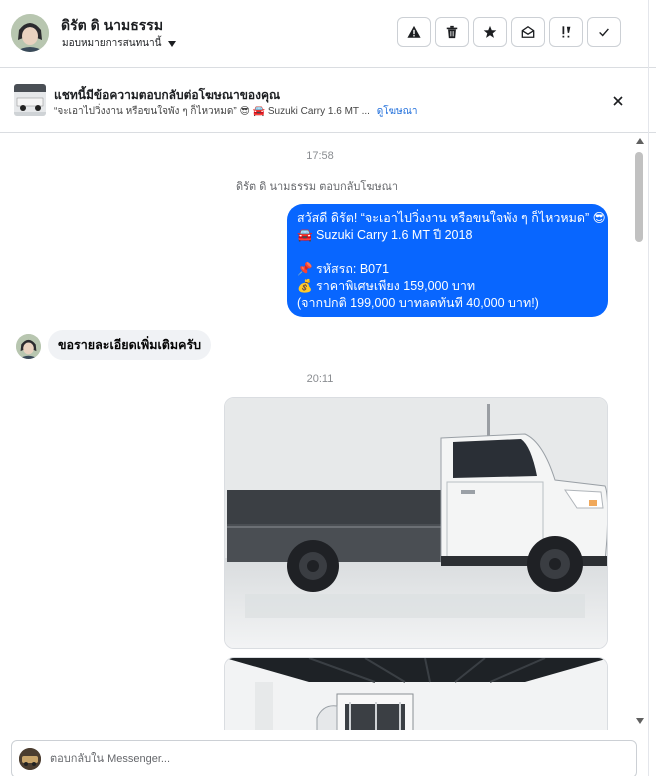 The image size is (656, 776). Describe the element at coordinates (386, 286) in the screenshot. I see `message-line: 💰 ราคาพิเศษเพียง 159,000 บาท` at that location.